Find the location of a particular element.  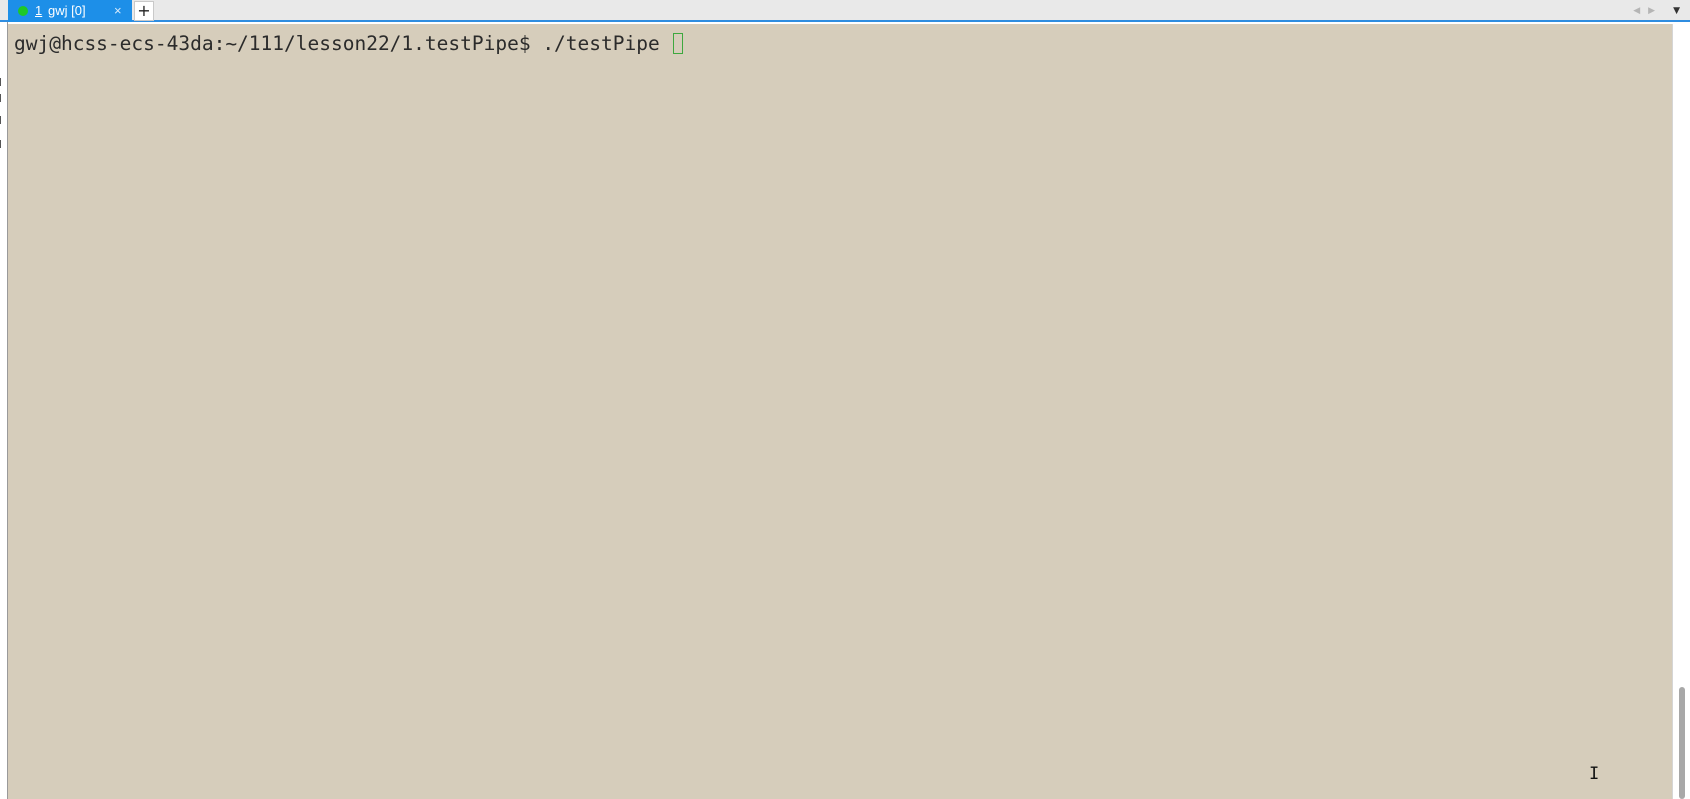

vertical-scrollbar is located at coordinates (1681, 411).